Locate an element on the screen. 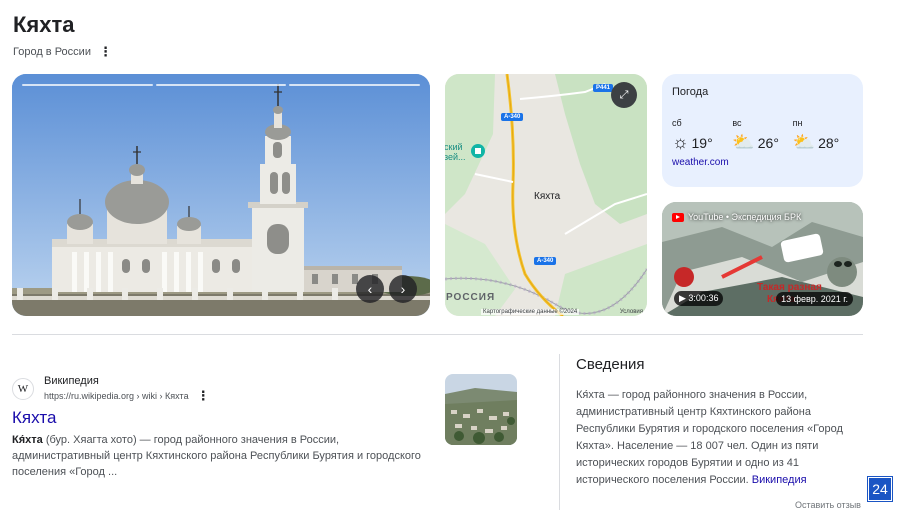  town-photo is located at coordinates (481, 409).